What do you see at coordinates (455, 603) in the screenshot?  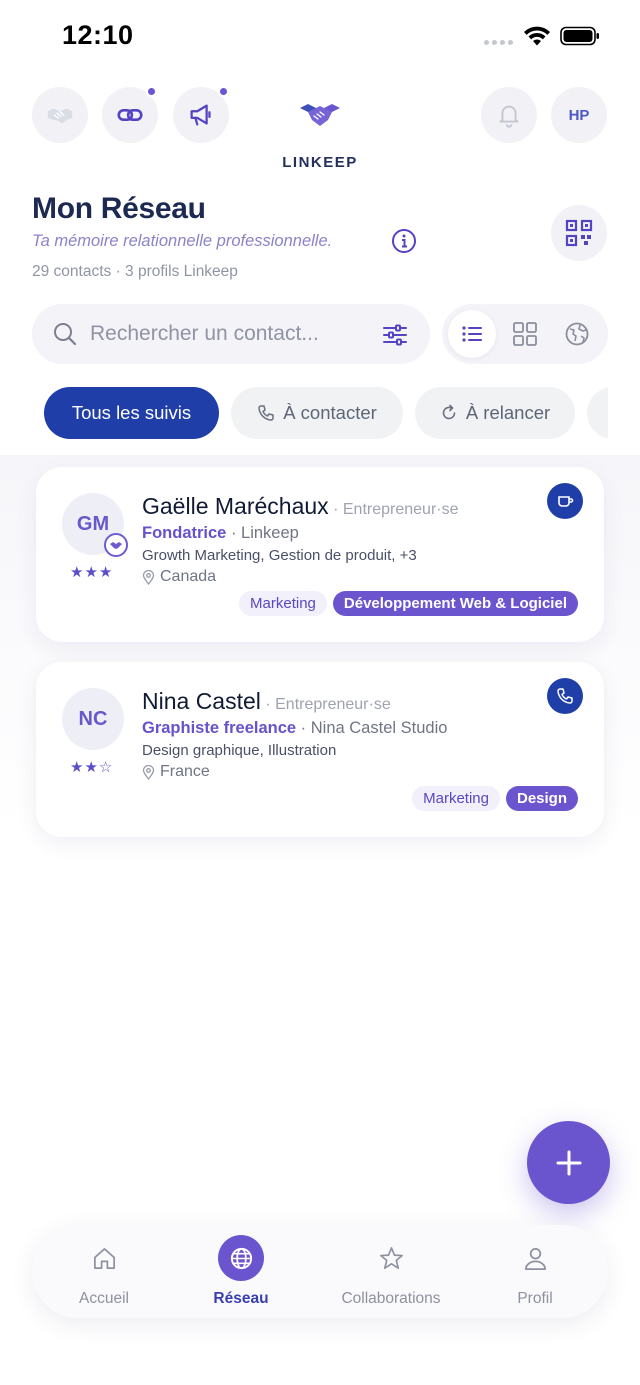 I see `tag: Développement Web & Logiciel` at bounding box center [455, 603].